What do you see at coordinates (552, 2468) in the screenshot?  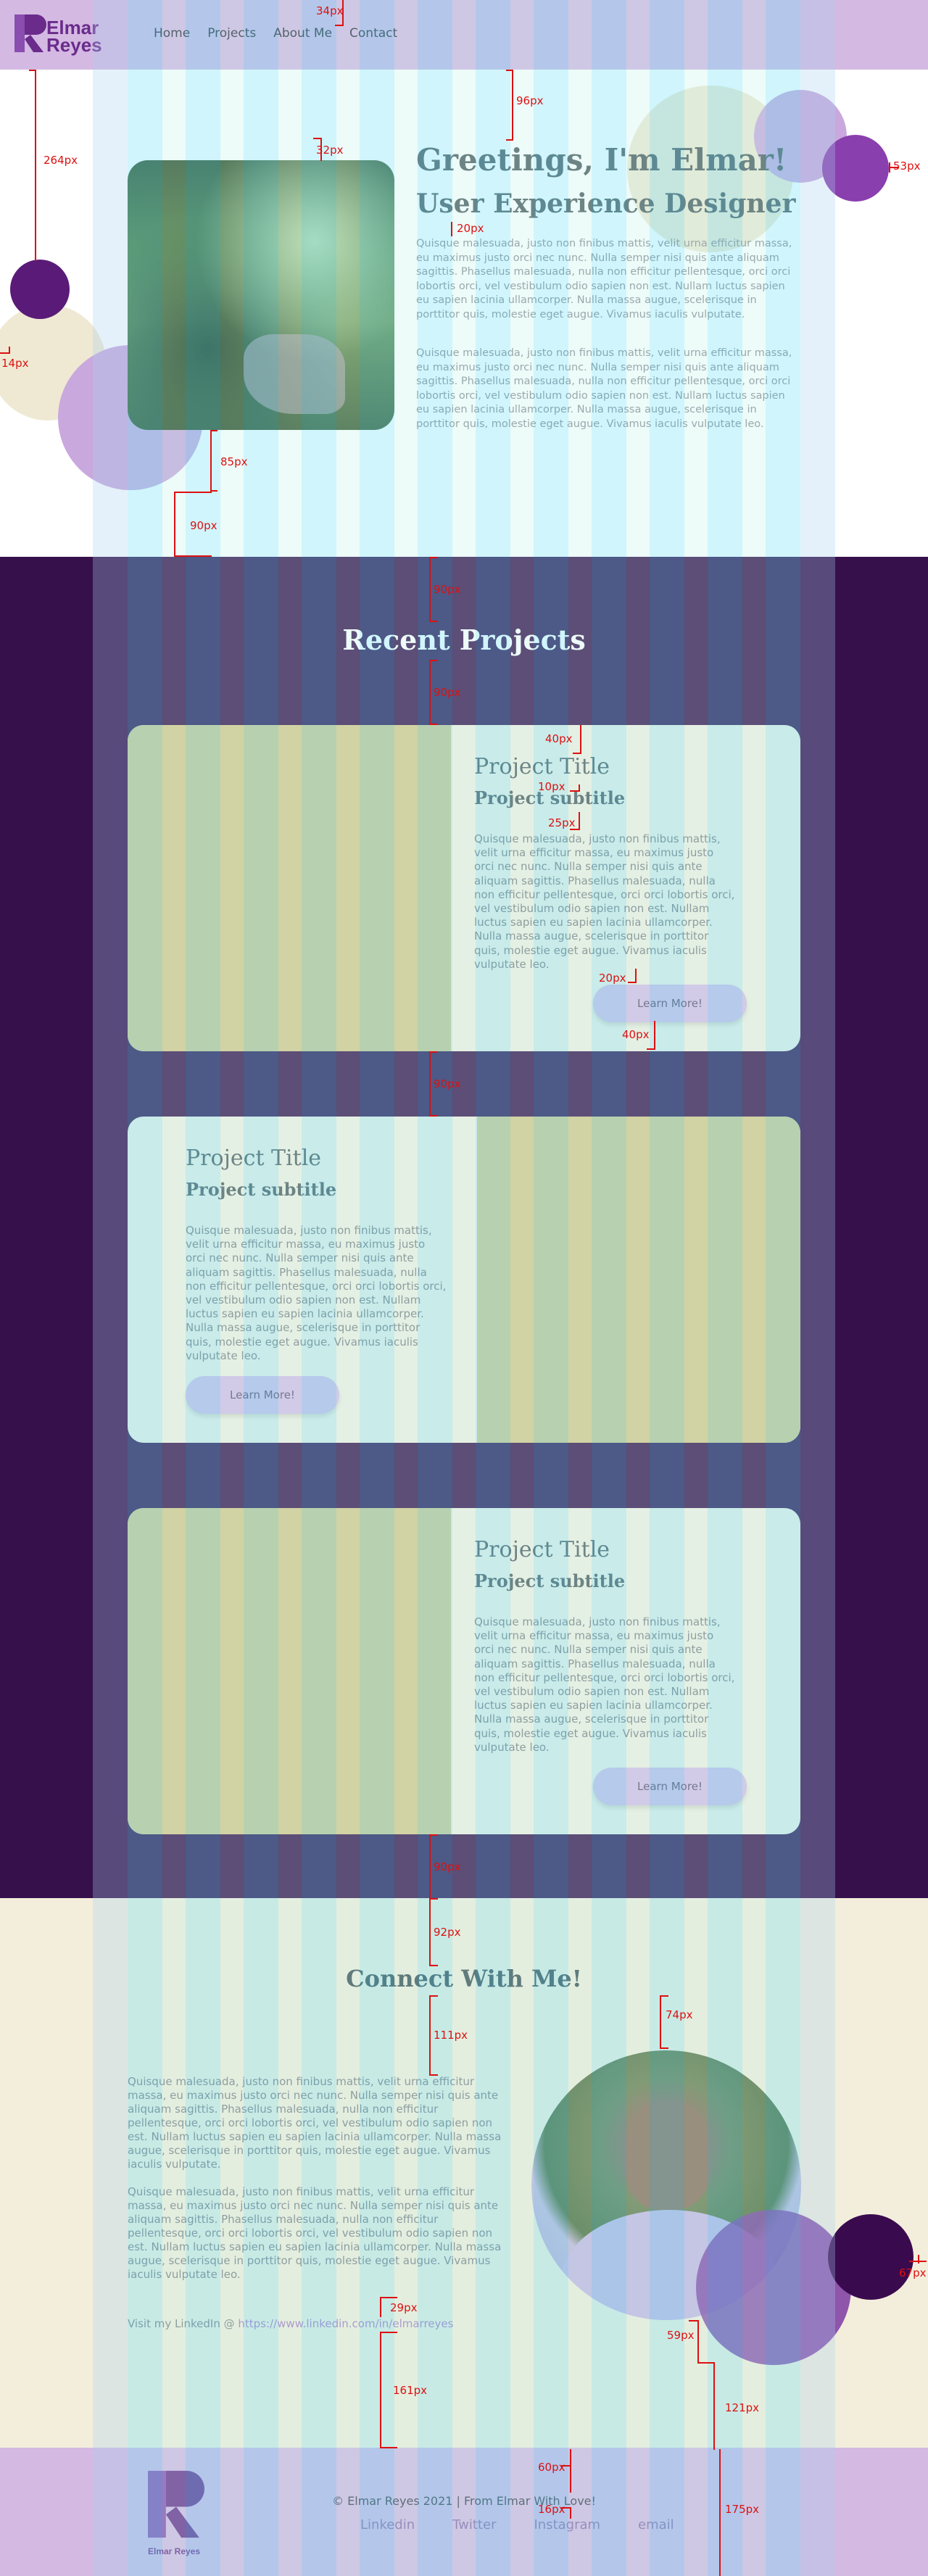 I see `redline-label-26: 60px` at bounding box center [552, 2468].